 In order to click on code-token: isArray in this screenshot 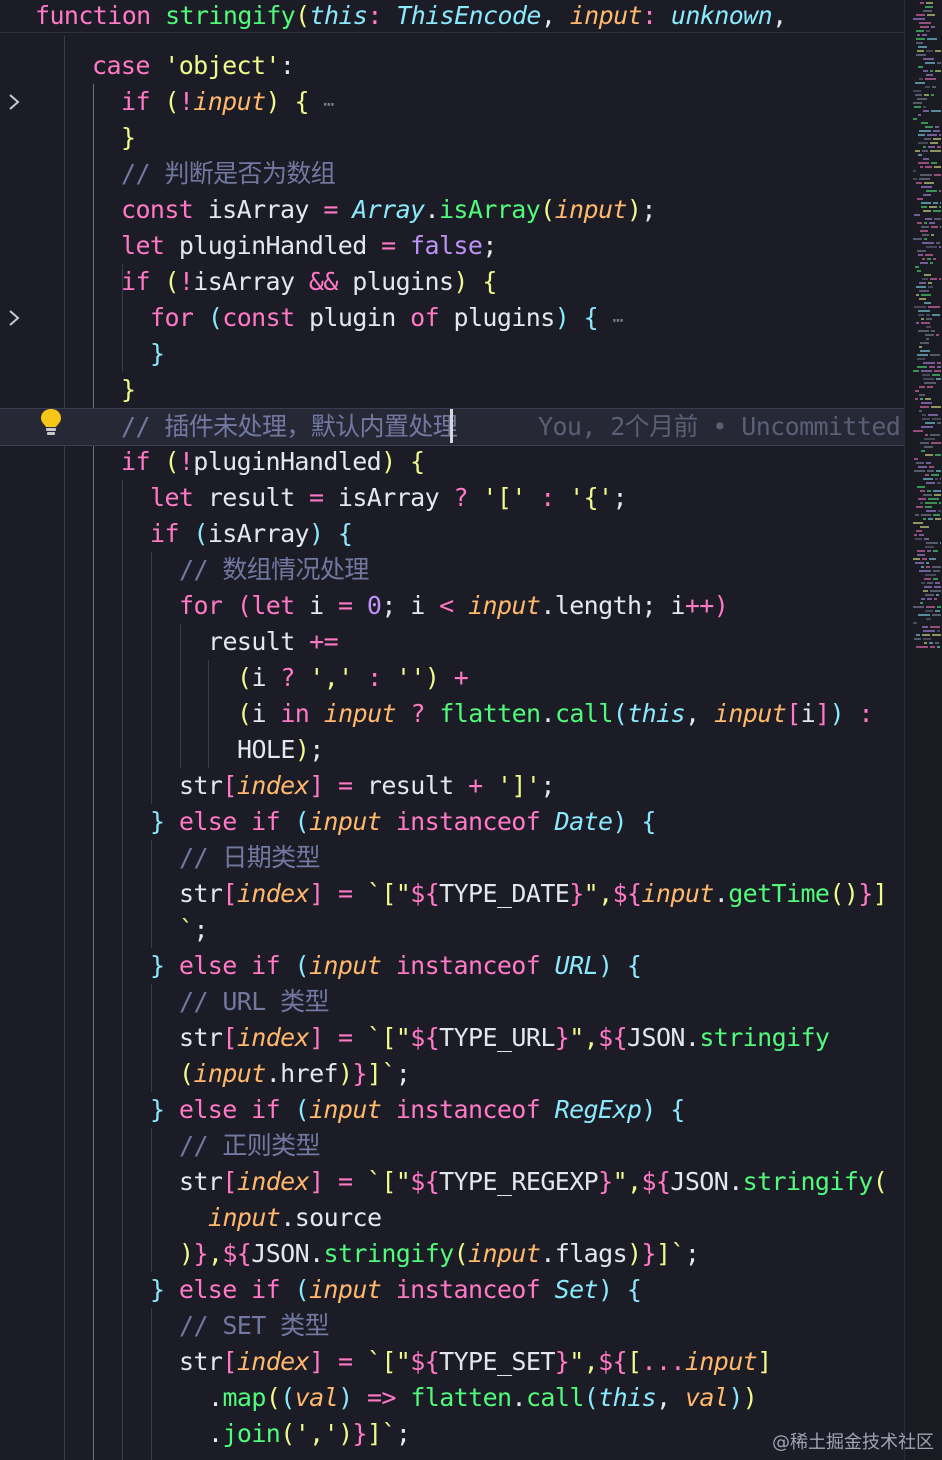, I will do `click(265, 209)`.